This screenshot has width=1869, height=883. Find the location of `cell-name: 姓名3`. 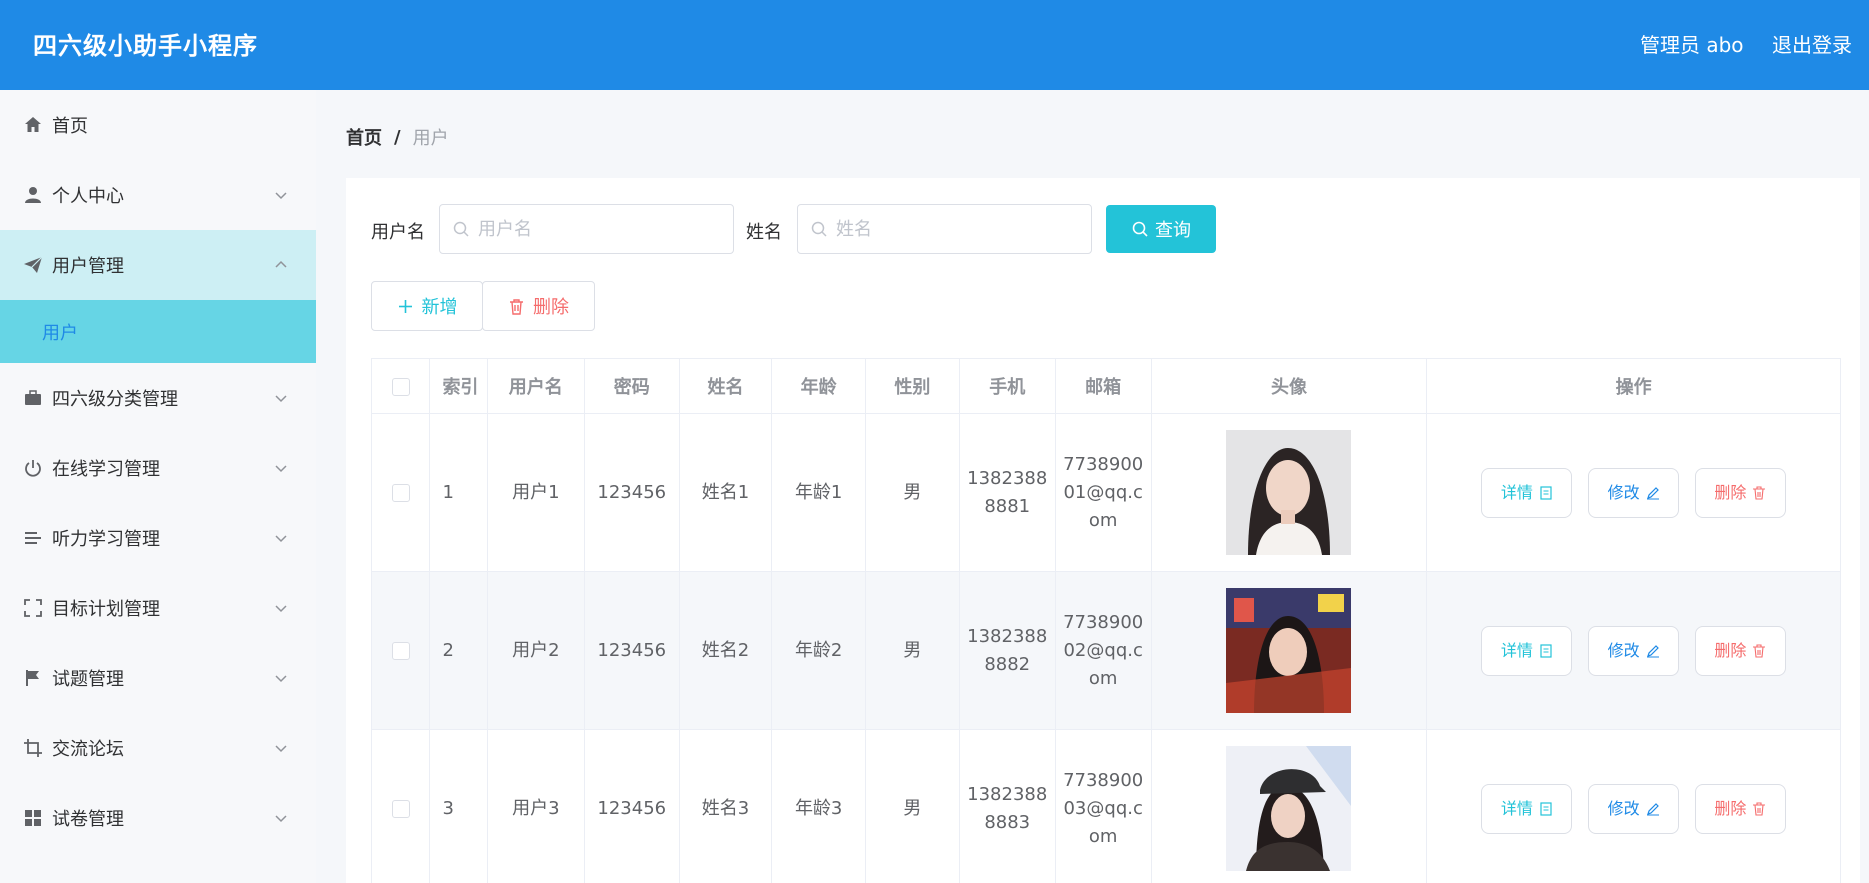

cell-name: 姓名3 is located at coordinates (725, 806).